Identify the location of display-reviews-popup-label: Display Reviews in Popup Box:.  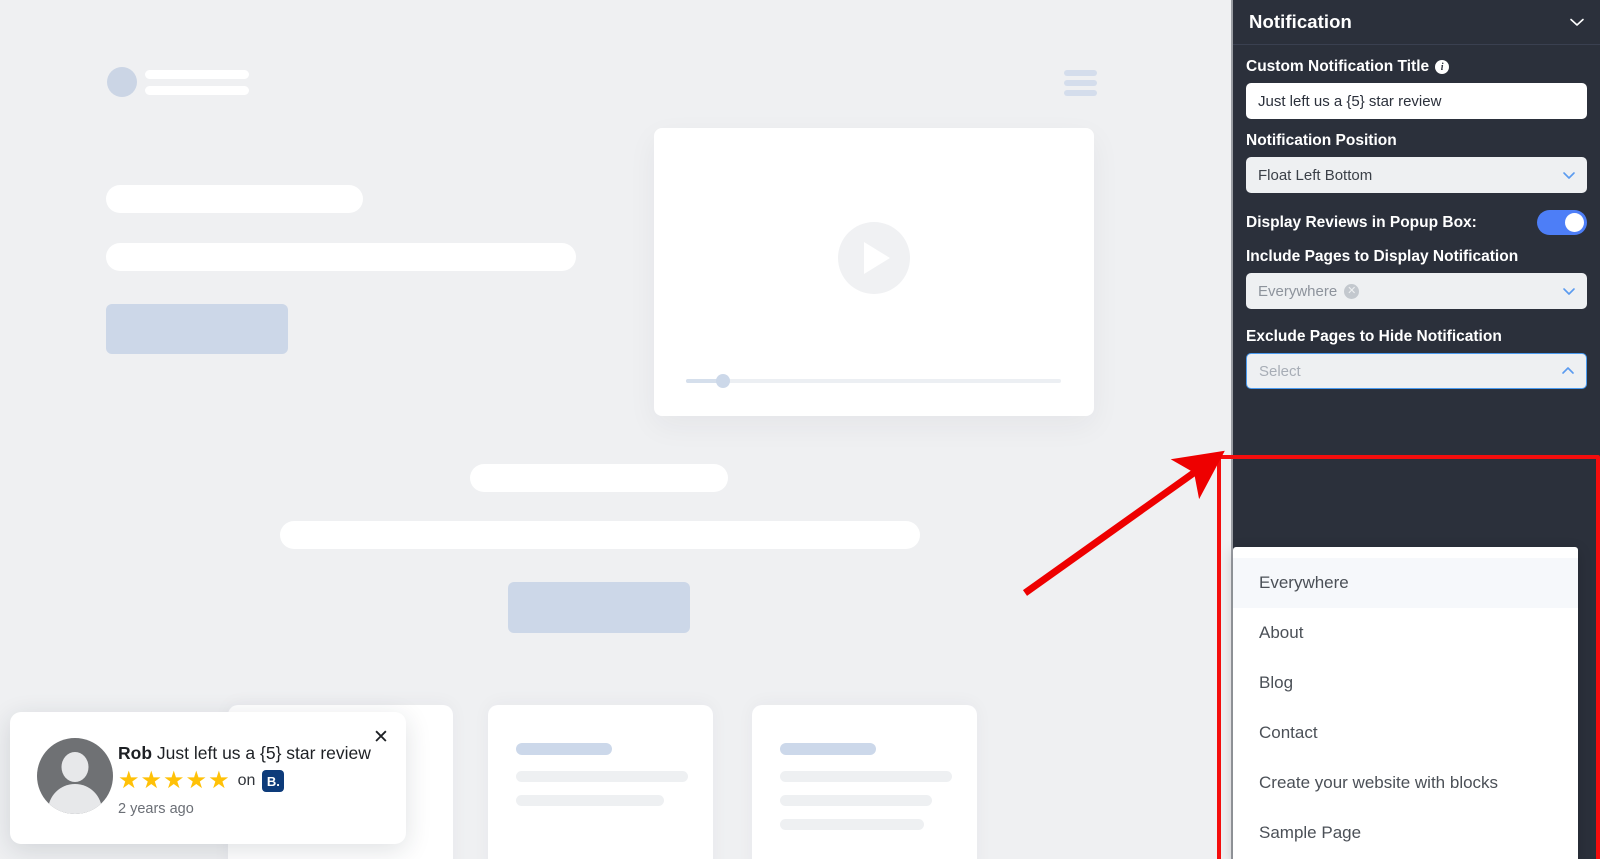
(1361, 223).